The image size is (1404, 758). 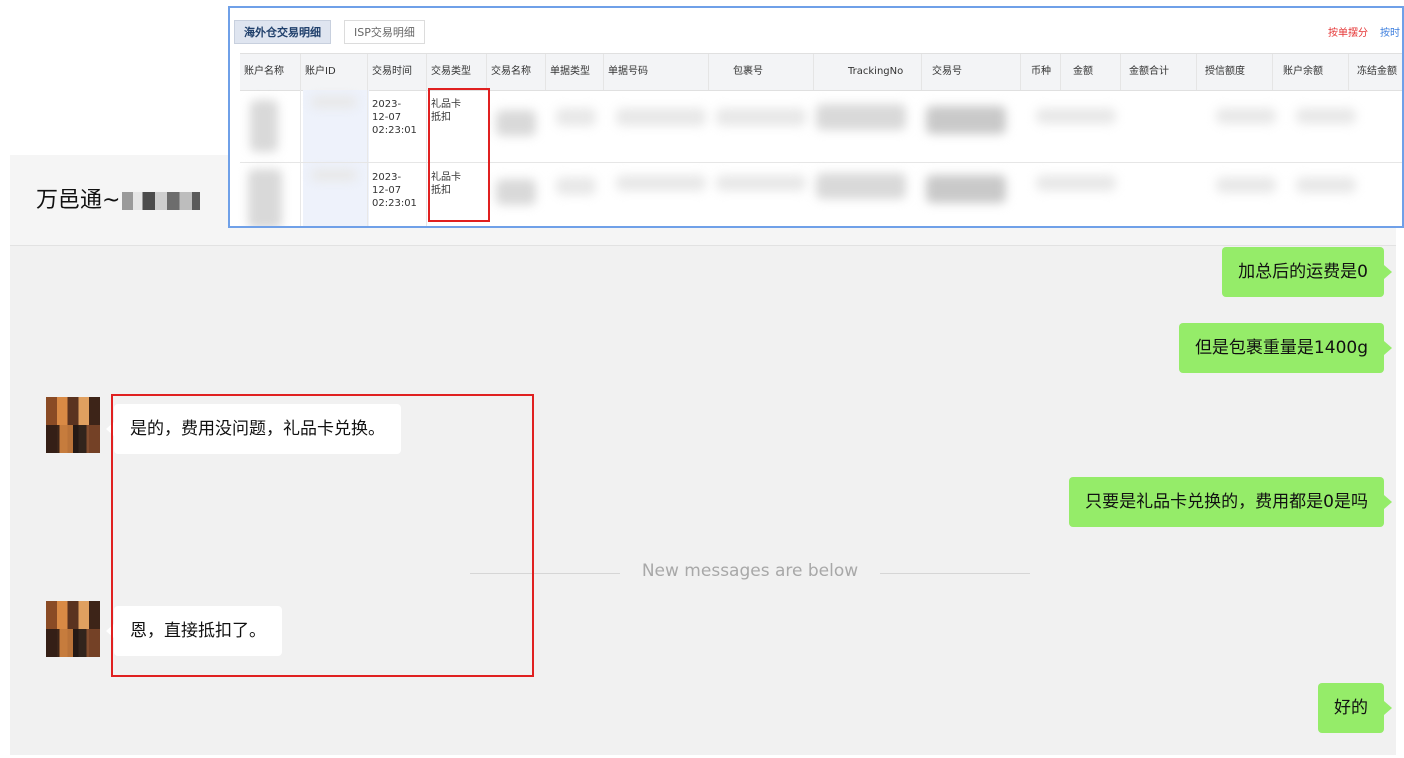 I want to click on message-bubble-me: 只要是礼品卡兑换的，费用都是0是吗, so click(x=1230, y=502).